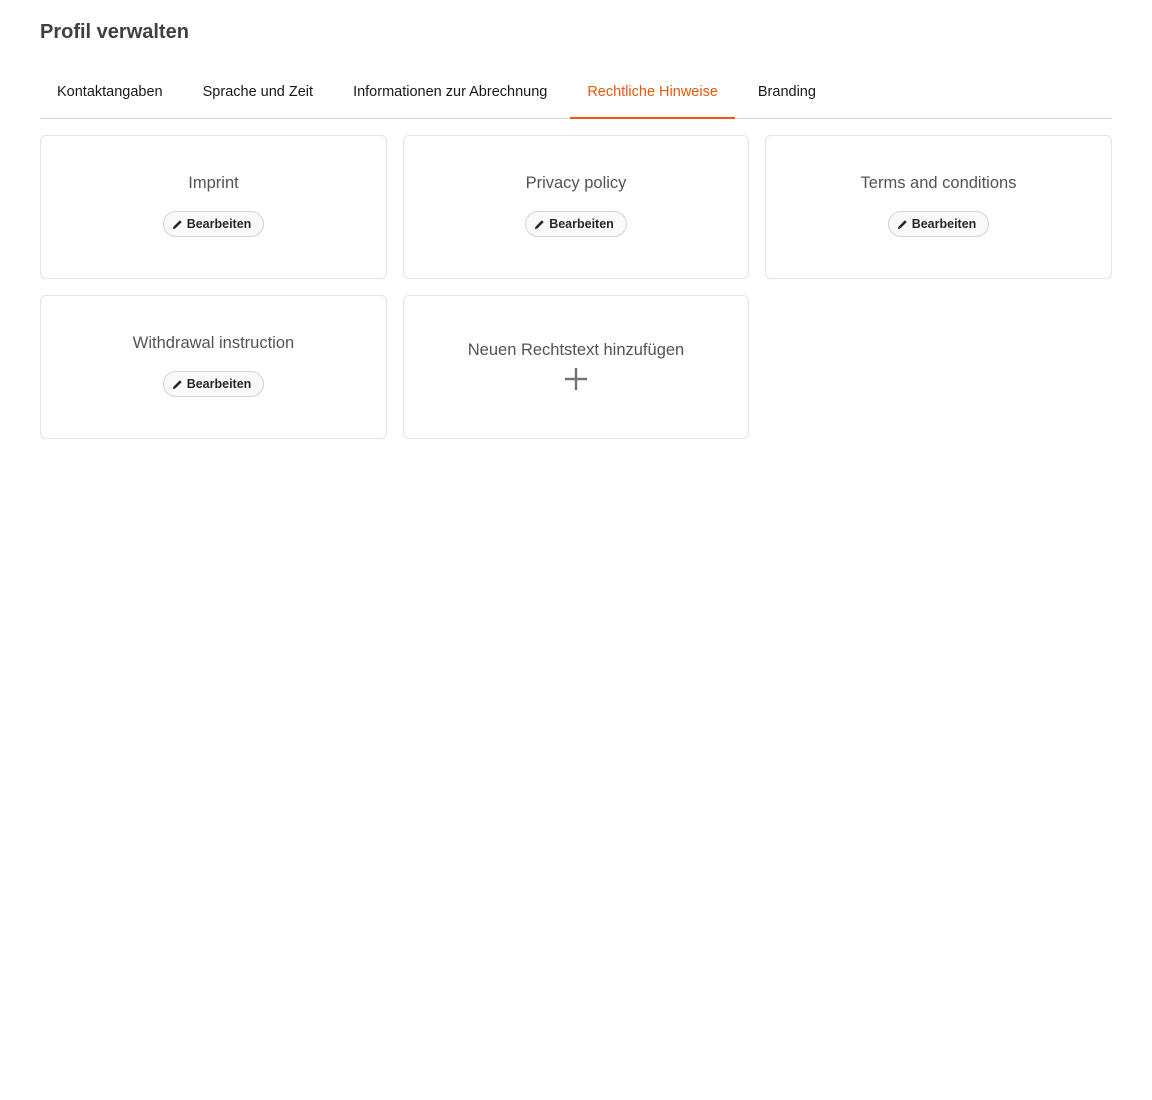  I want to click on tab-informationen-zur-abrechnung: Informationen zur Abrechnung, so click(450, 92).